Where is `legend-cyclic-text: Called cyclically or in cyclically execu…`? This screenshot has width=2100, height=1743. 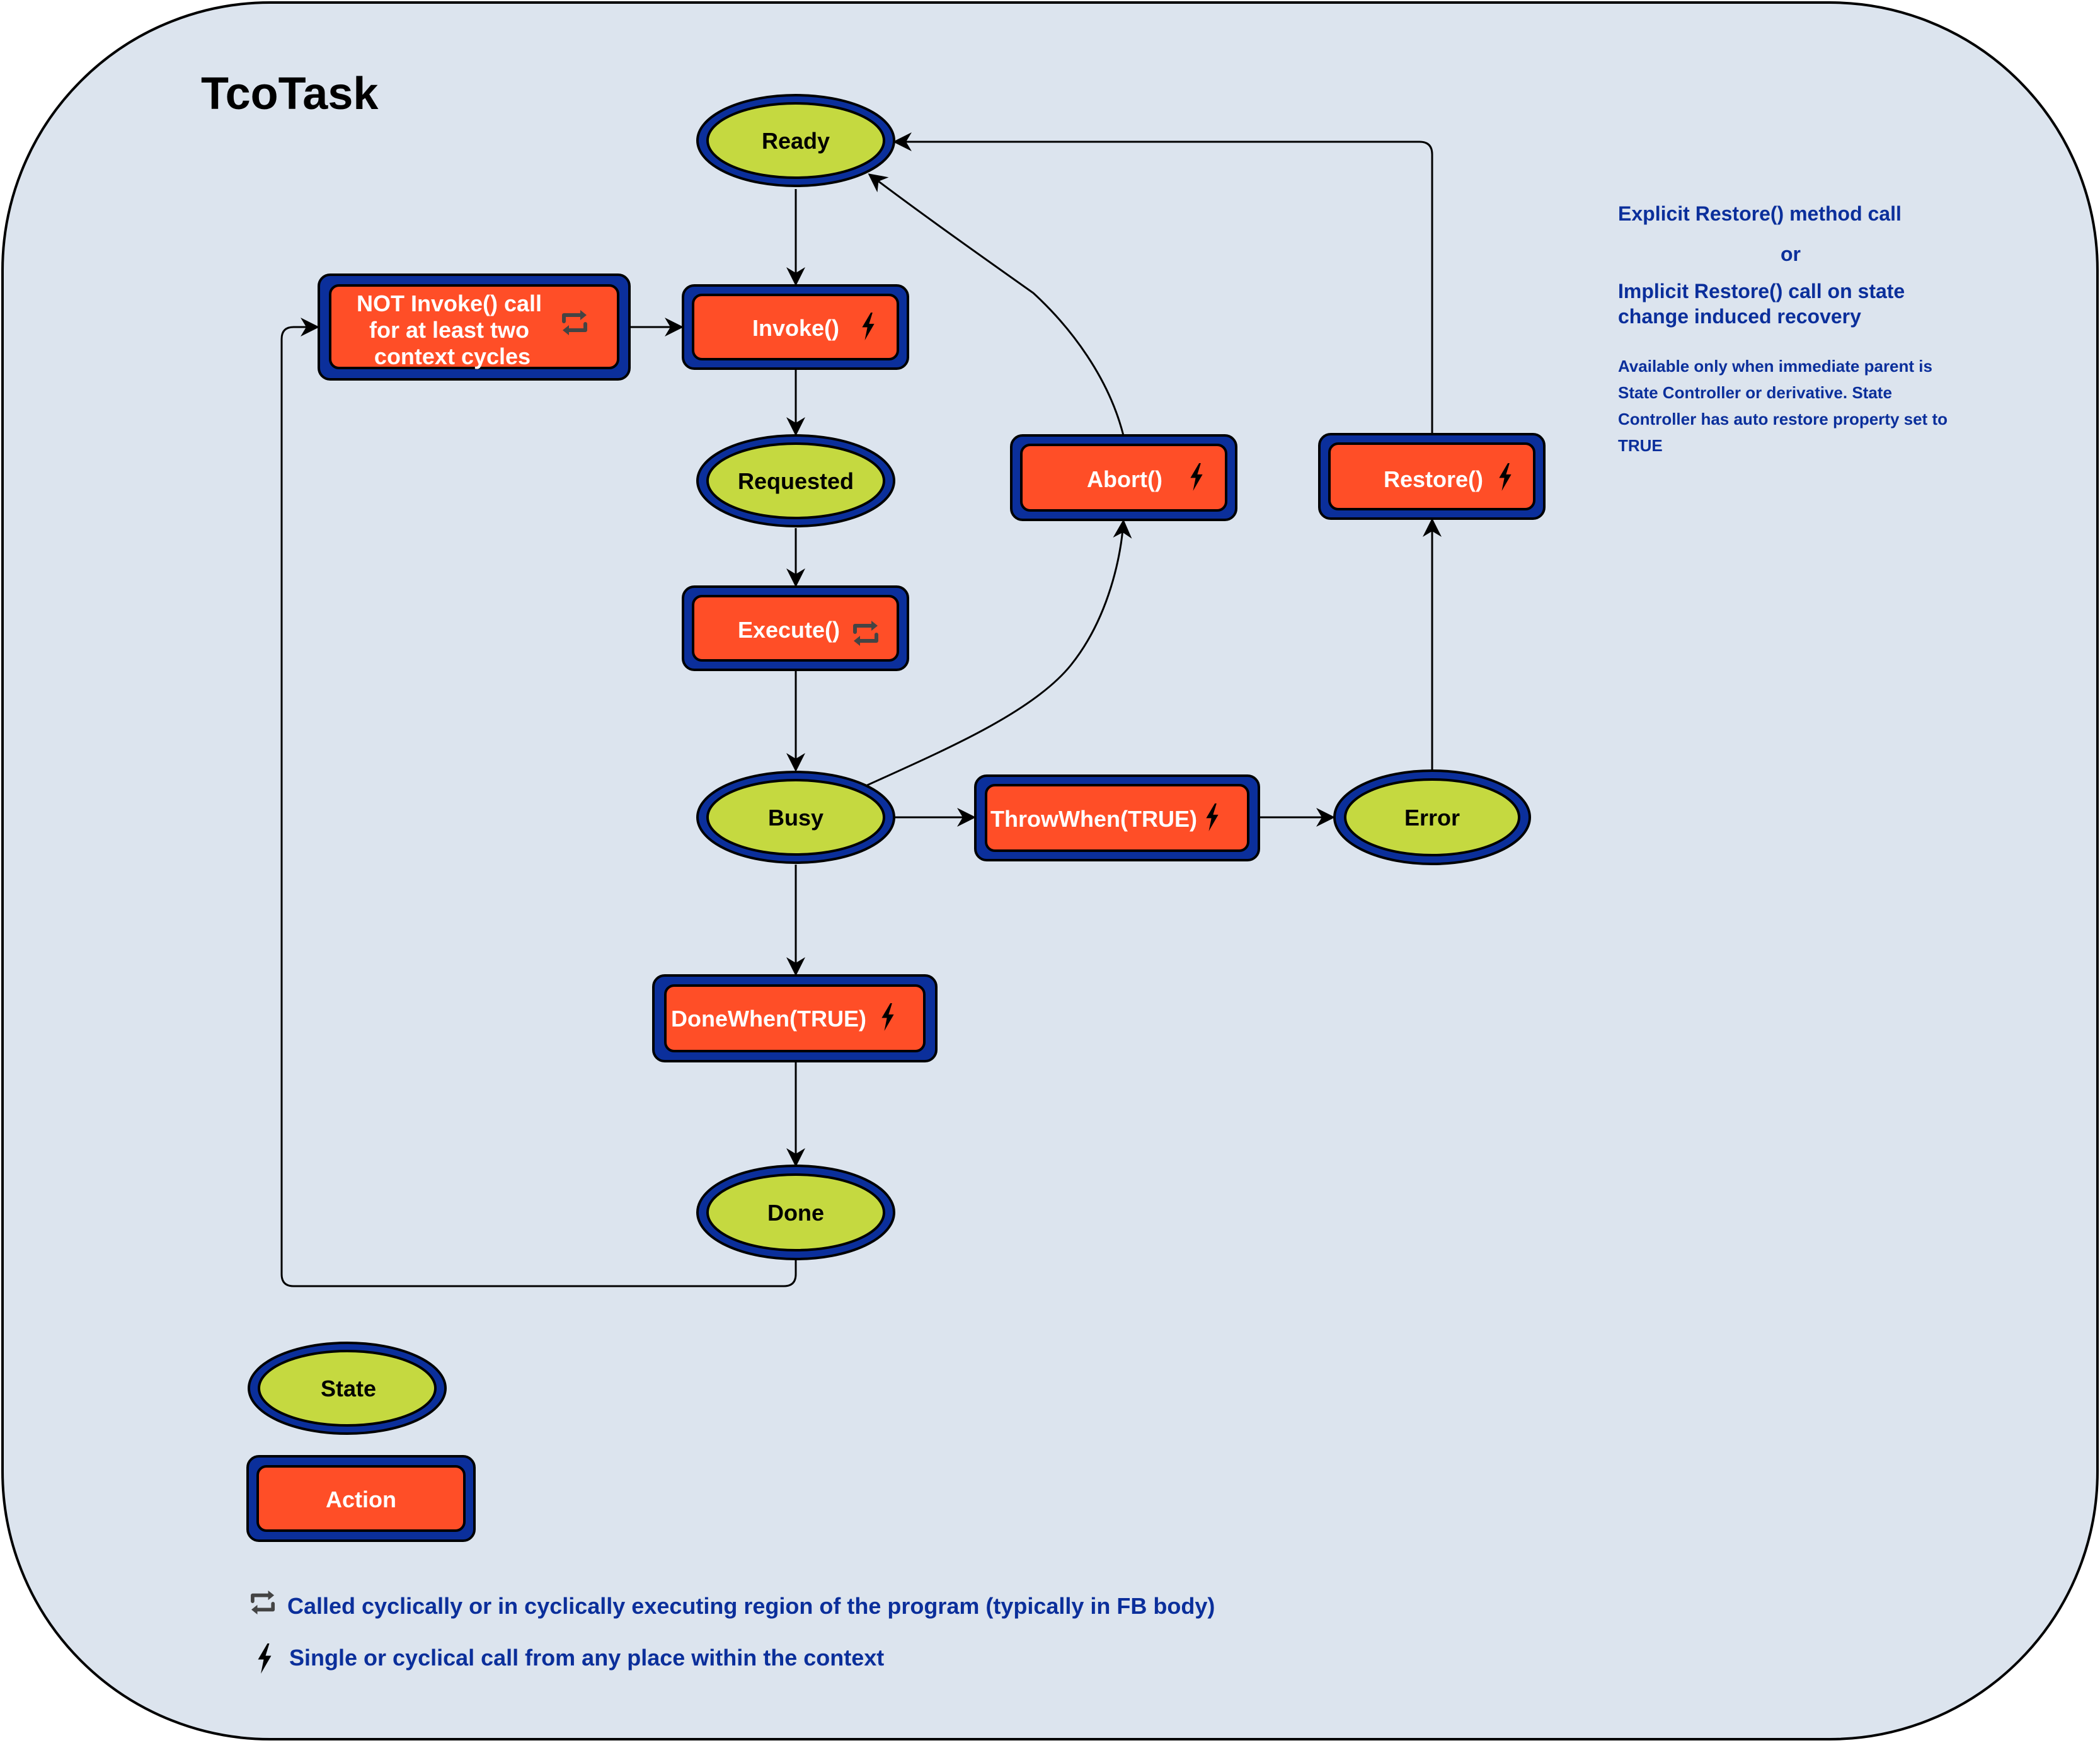 legend-cyclic-text: Called cyclically or in cyclically execu… is located at coordinates (751, 1606).